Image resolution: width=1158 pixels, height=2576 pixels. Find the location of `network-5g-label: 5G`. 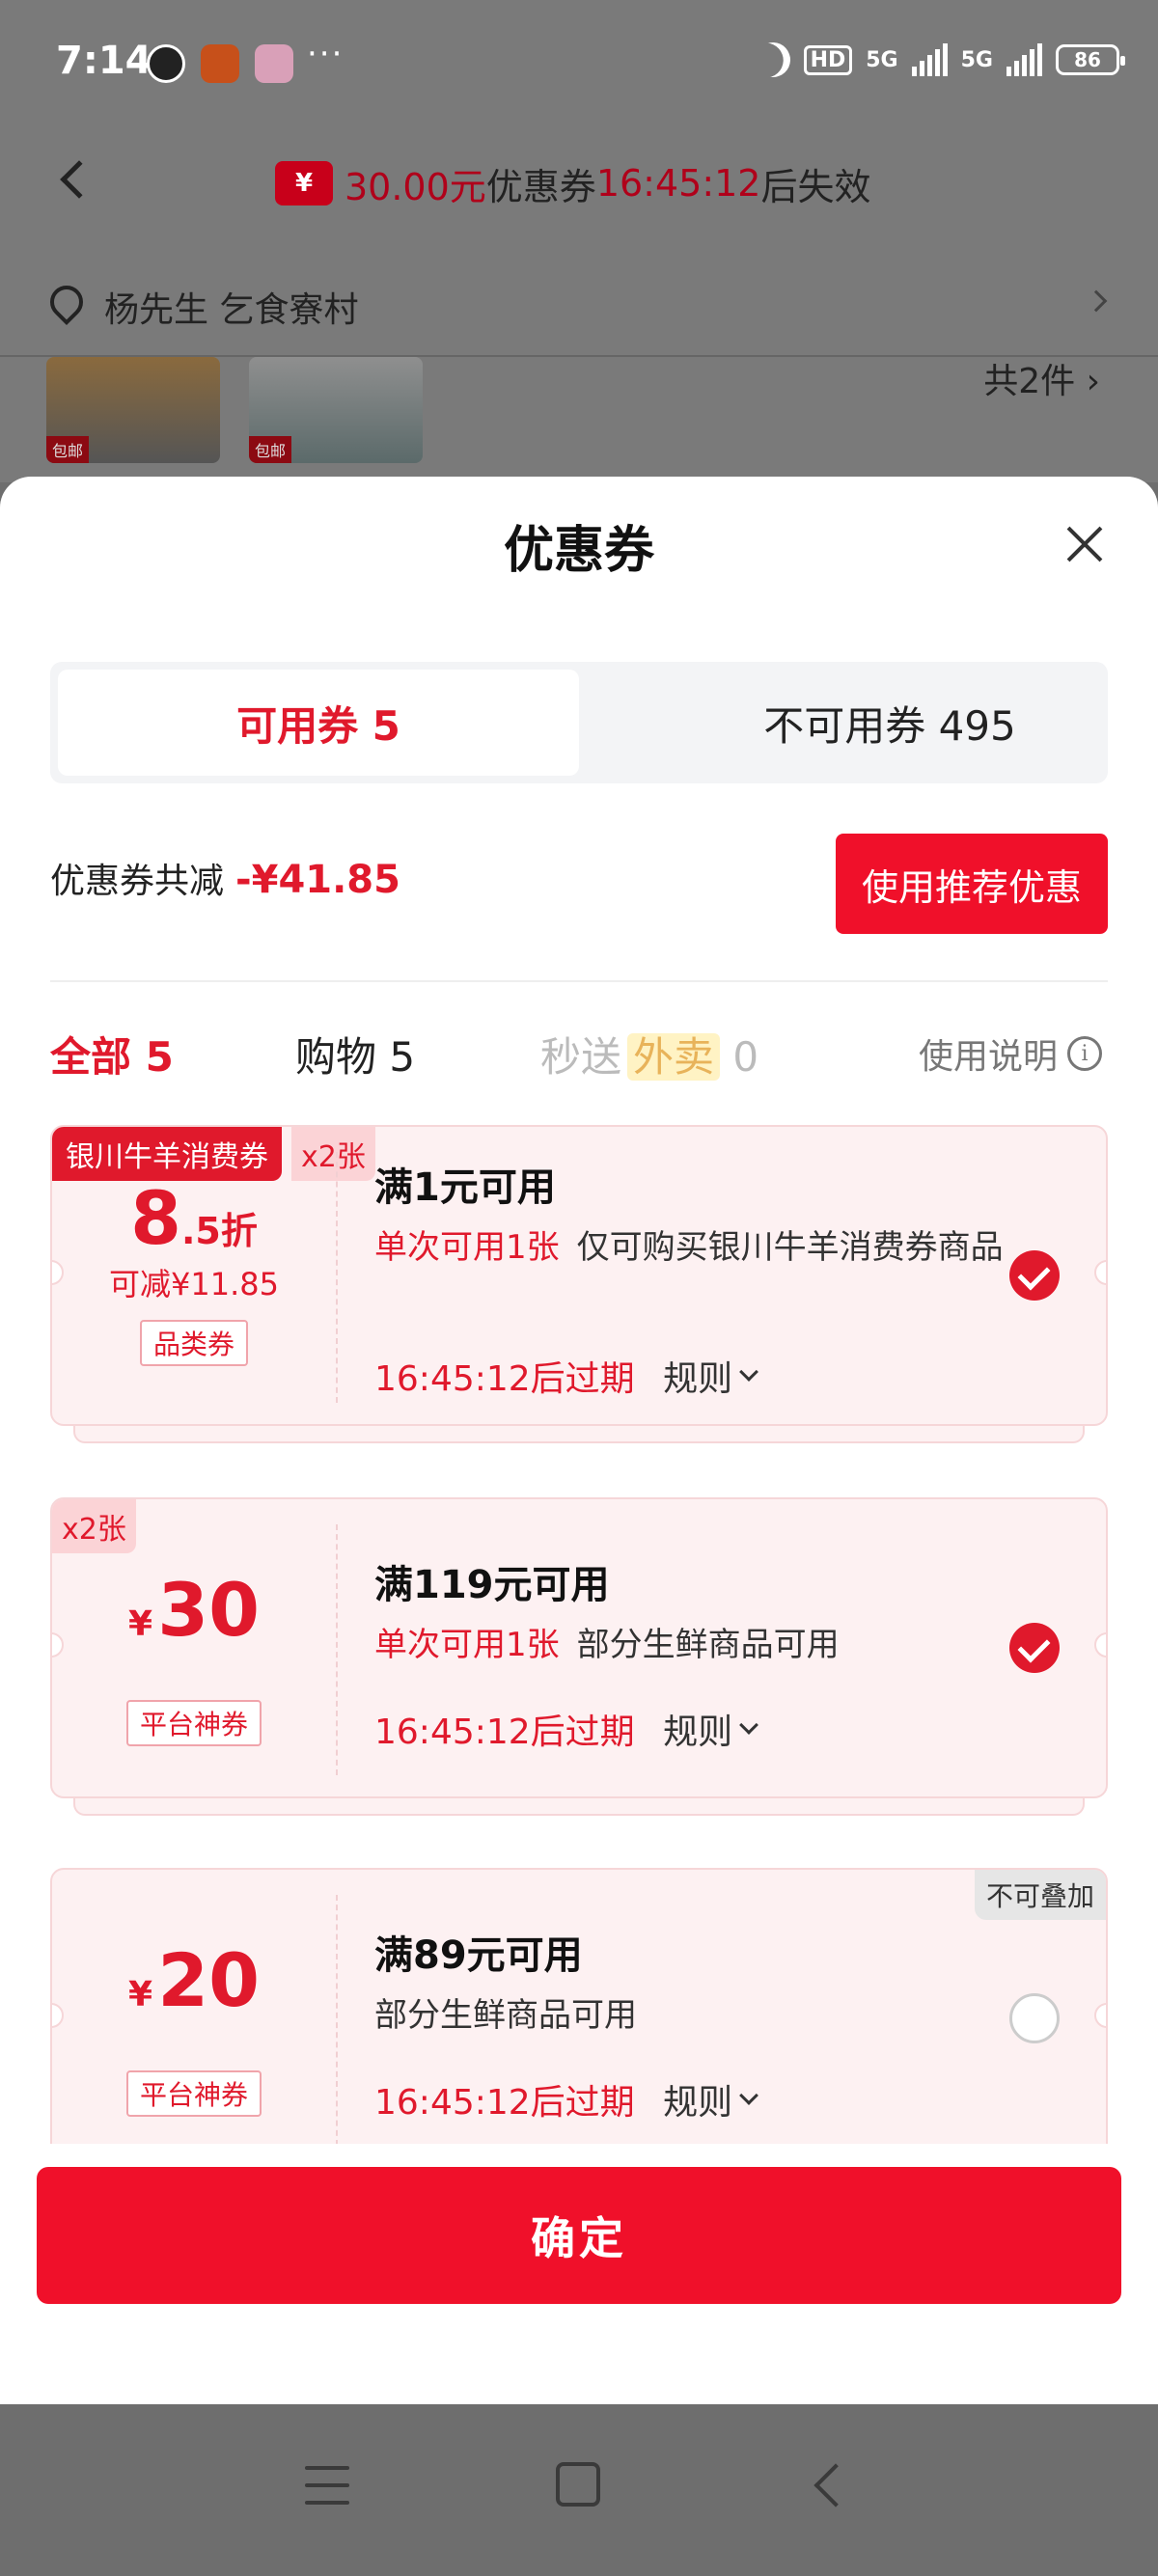

network-5g-label: 5G is located at coordinates (882, 60).